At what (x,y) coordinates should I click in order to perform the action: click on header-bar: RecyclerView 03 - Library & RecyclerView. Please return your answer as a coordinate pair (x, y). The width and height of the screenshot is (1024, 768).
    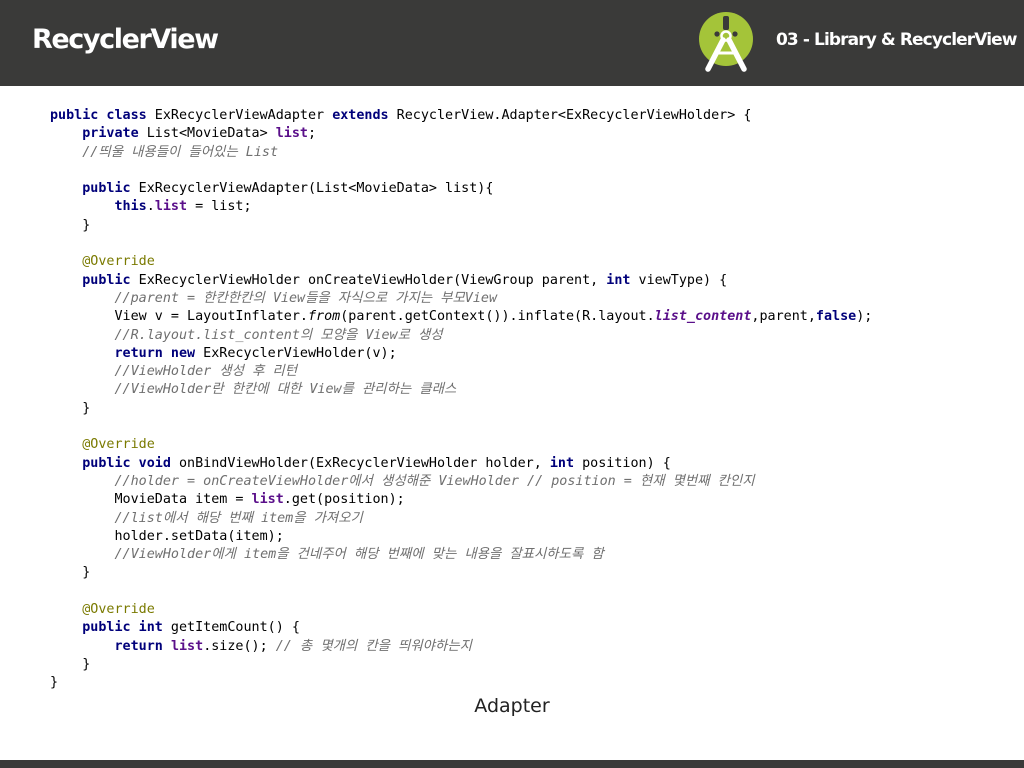
    Looking at the image, I should click on (512, 43).